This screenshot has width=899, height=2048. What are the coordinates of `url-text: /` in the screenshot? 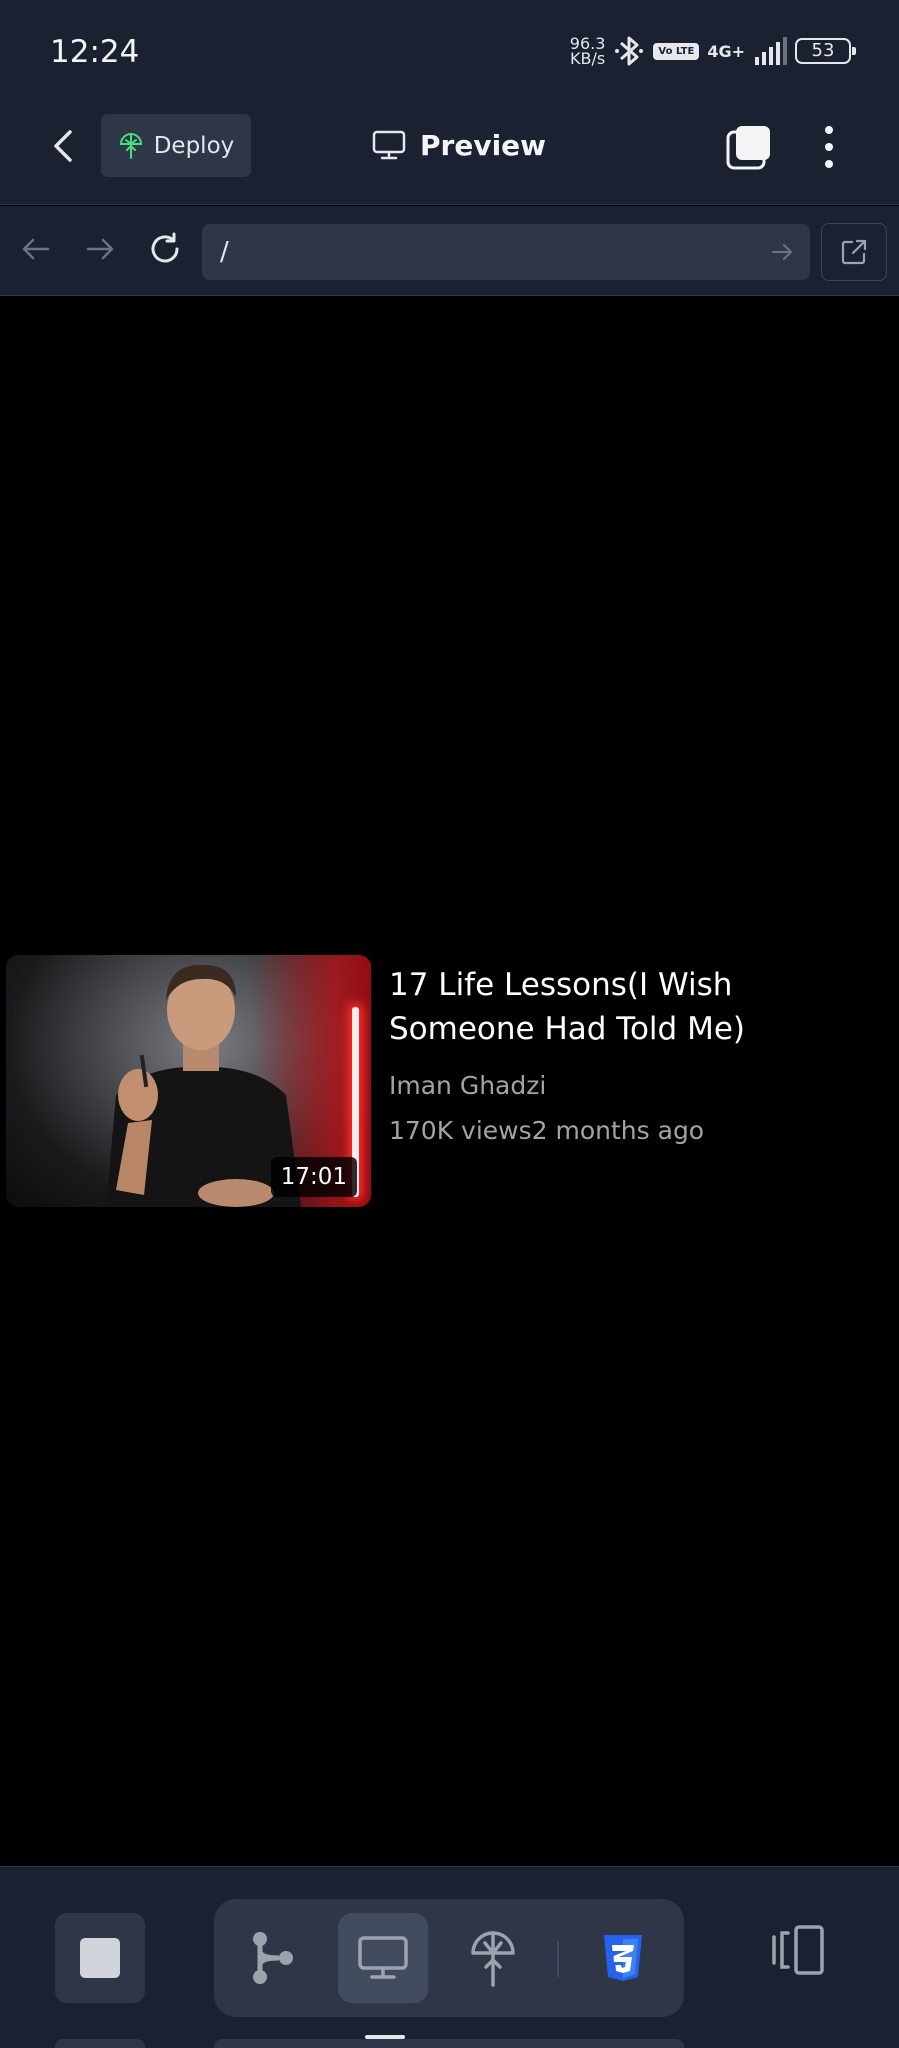 It's located at (224, 252).